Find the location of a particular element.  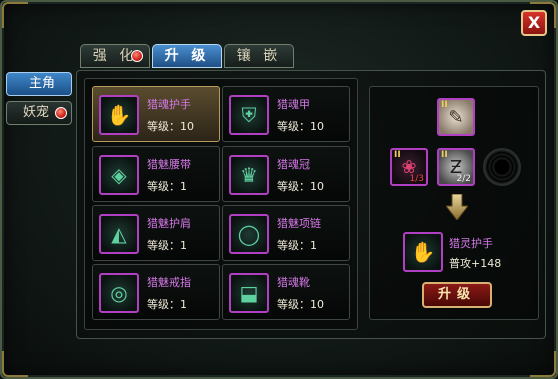

equipment-slot-crown: ♛ 猎魂冠 等级：10 is located at coordinates (286, 174).